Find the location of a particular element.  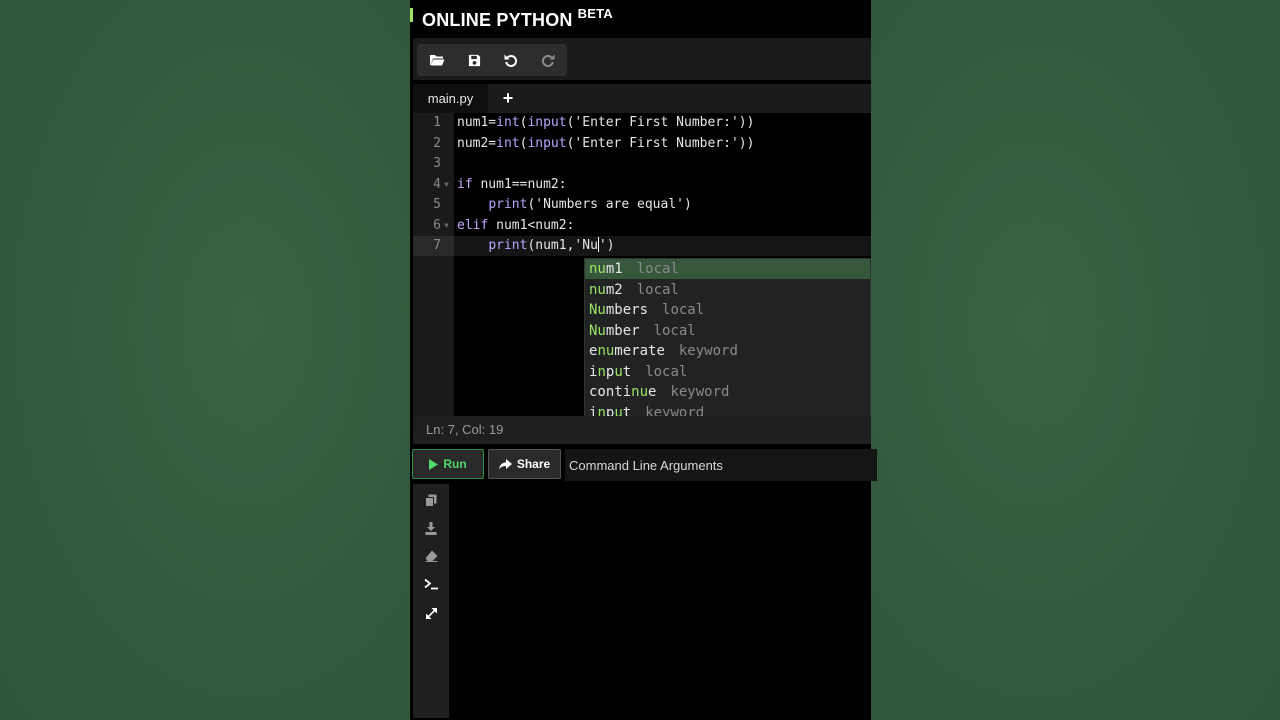

share-icon is located at coordinates (505, 463).